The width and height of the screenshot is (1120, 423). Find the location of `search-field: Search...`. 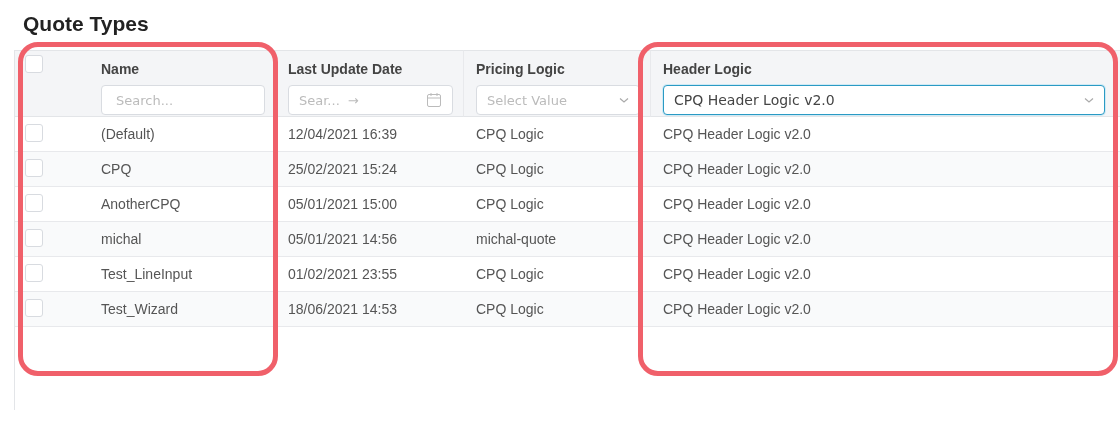

search-field: Search... is located at coordinates (183, 100).